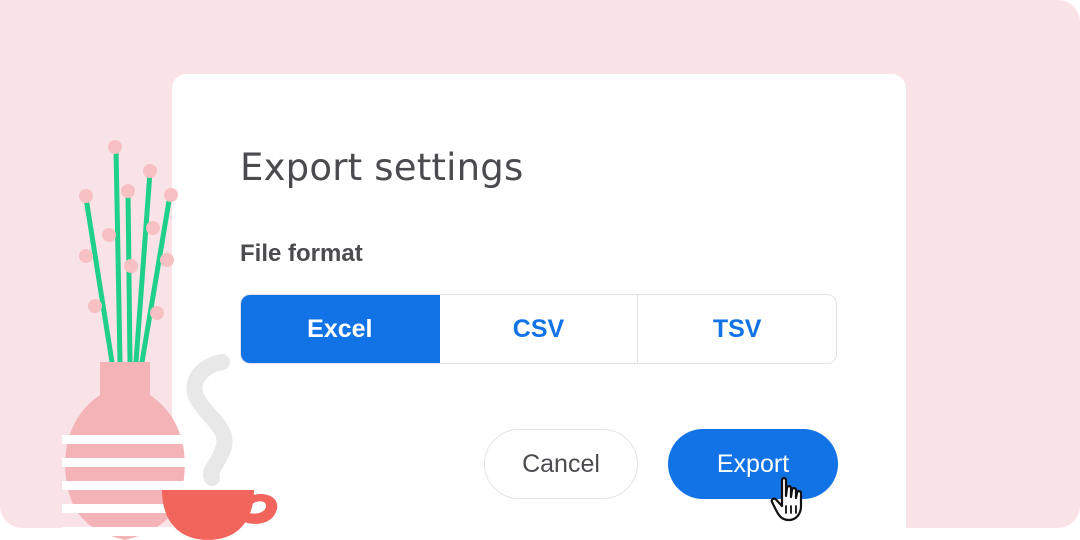 Image resolution: width=1080 pixels, height=540 pixels. I want to click on format-option-tsv: TSV, so click(737, 329).